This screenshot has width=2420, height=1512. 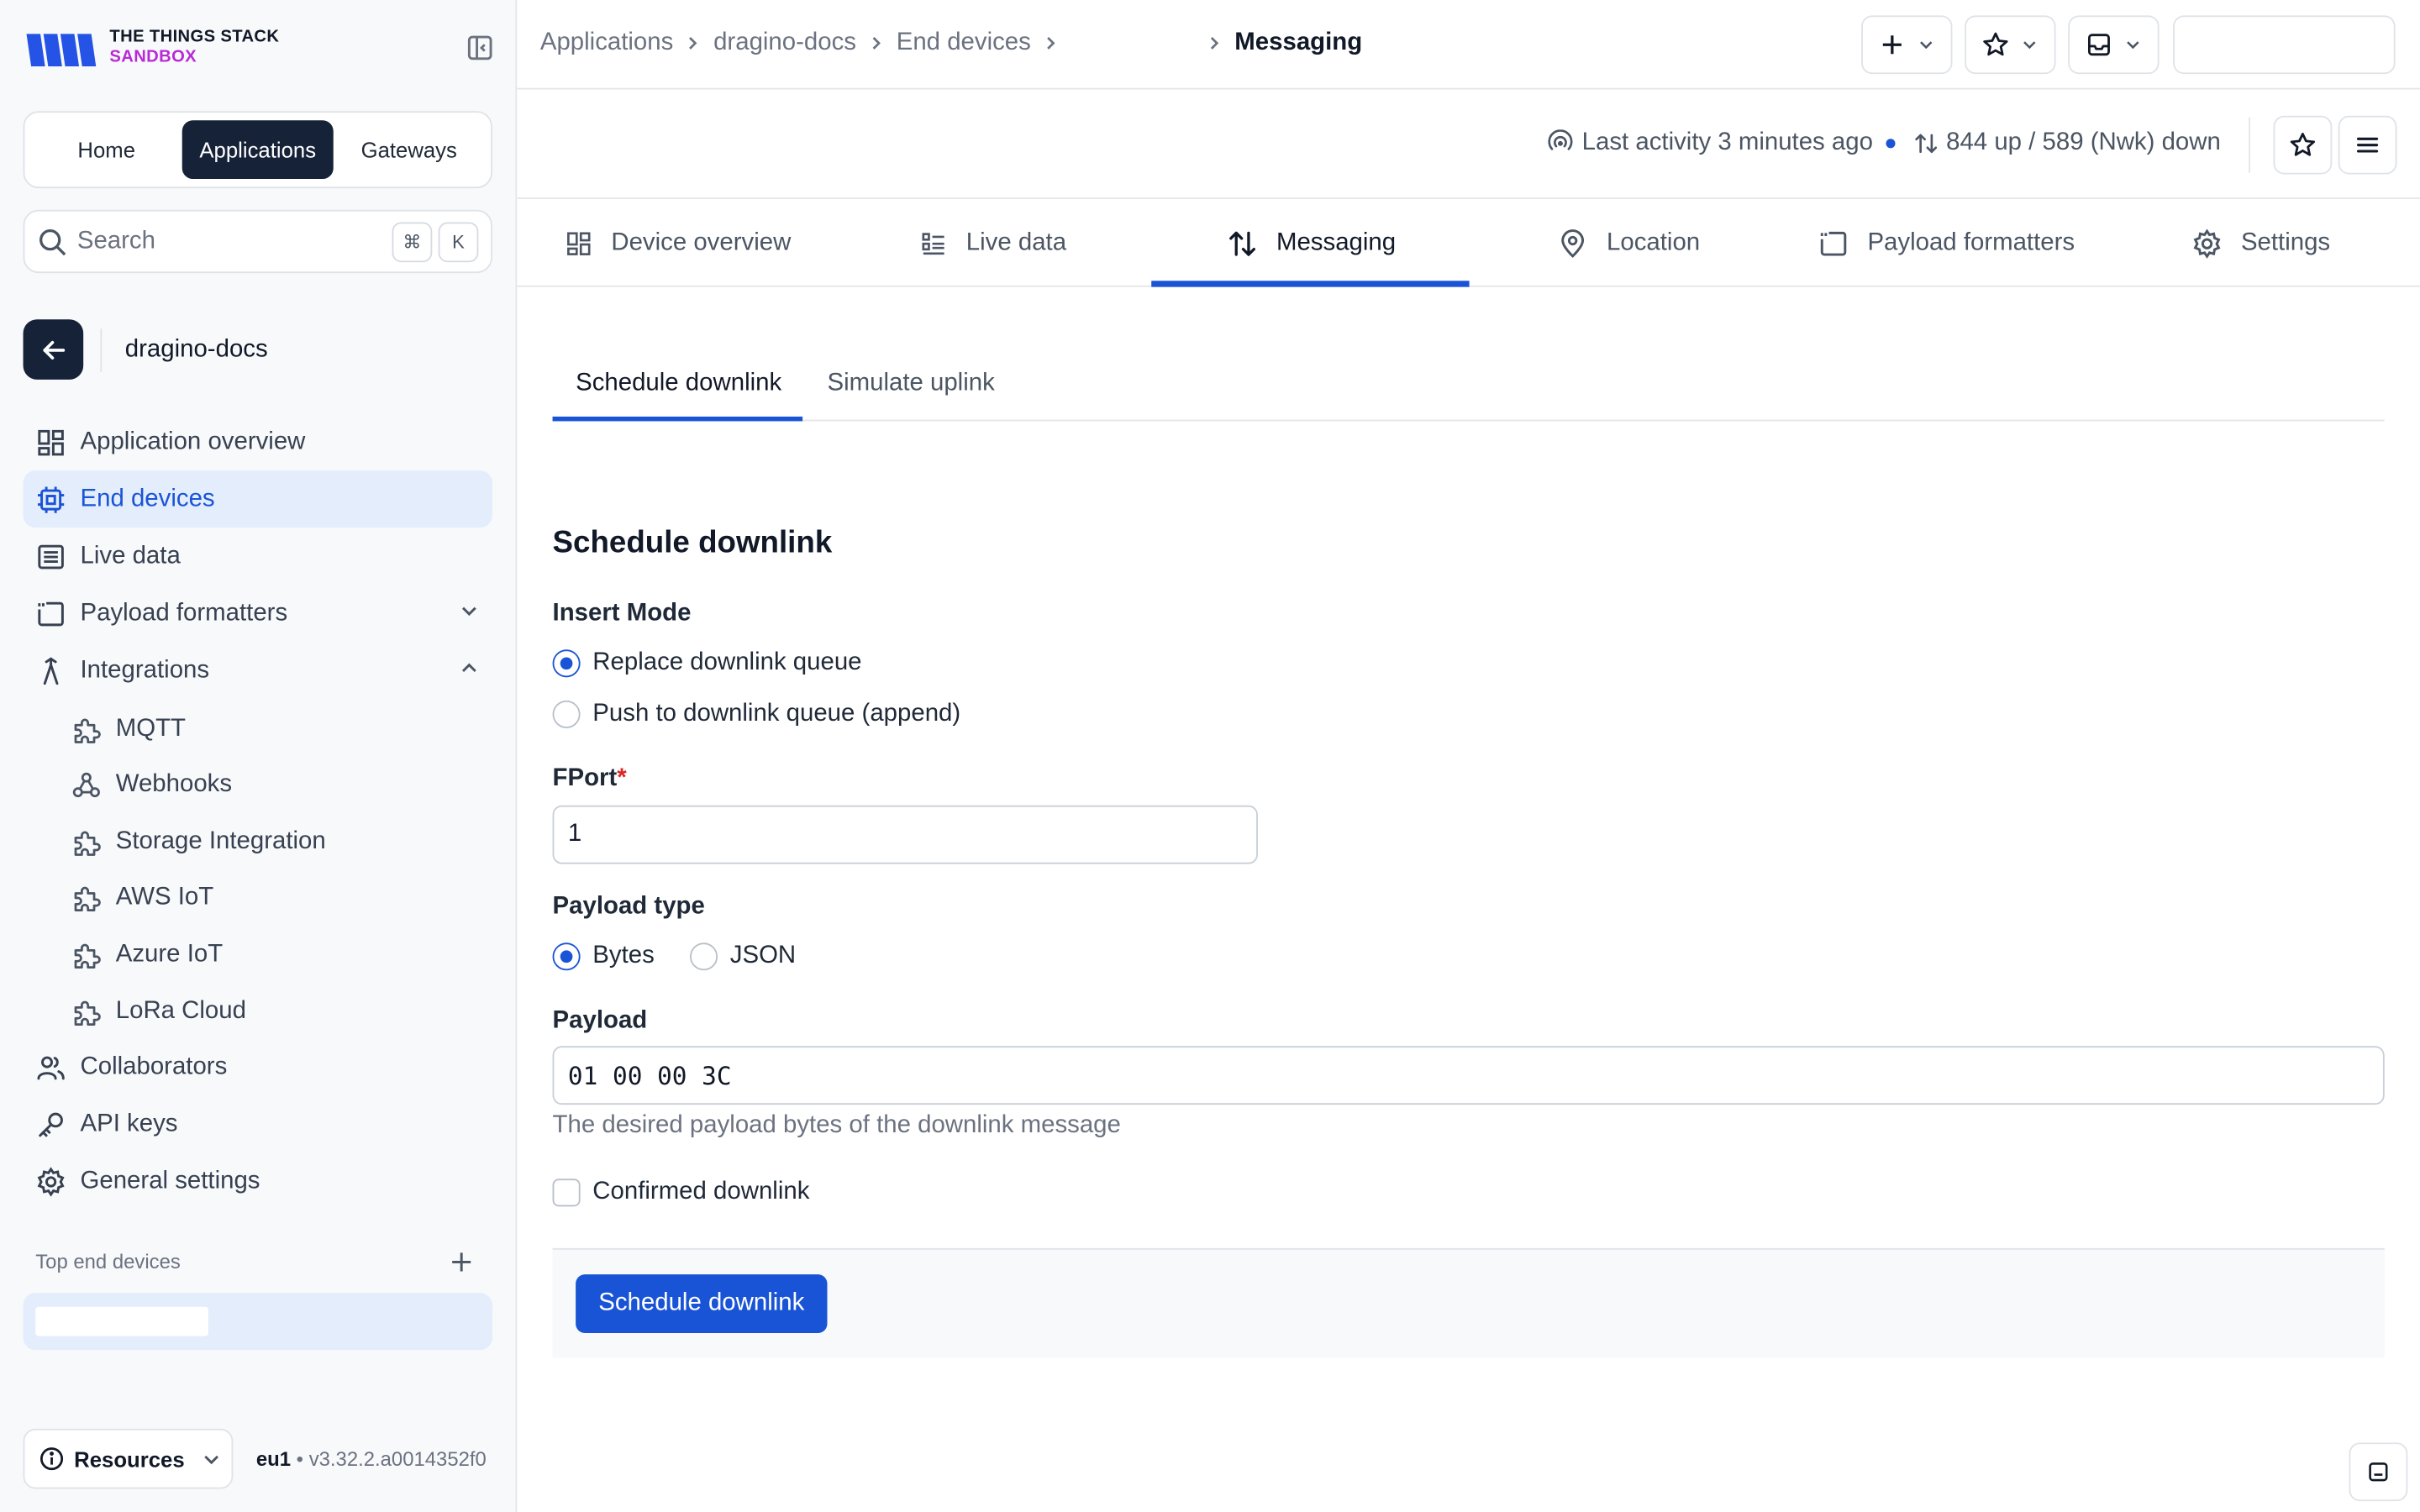 I want to click on breadcrumb-device-redacted, so click(x=1133, y=43).